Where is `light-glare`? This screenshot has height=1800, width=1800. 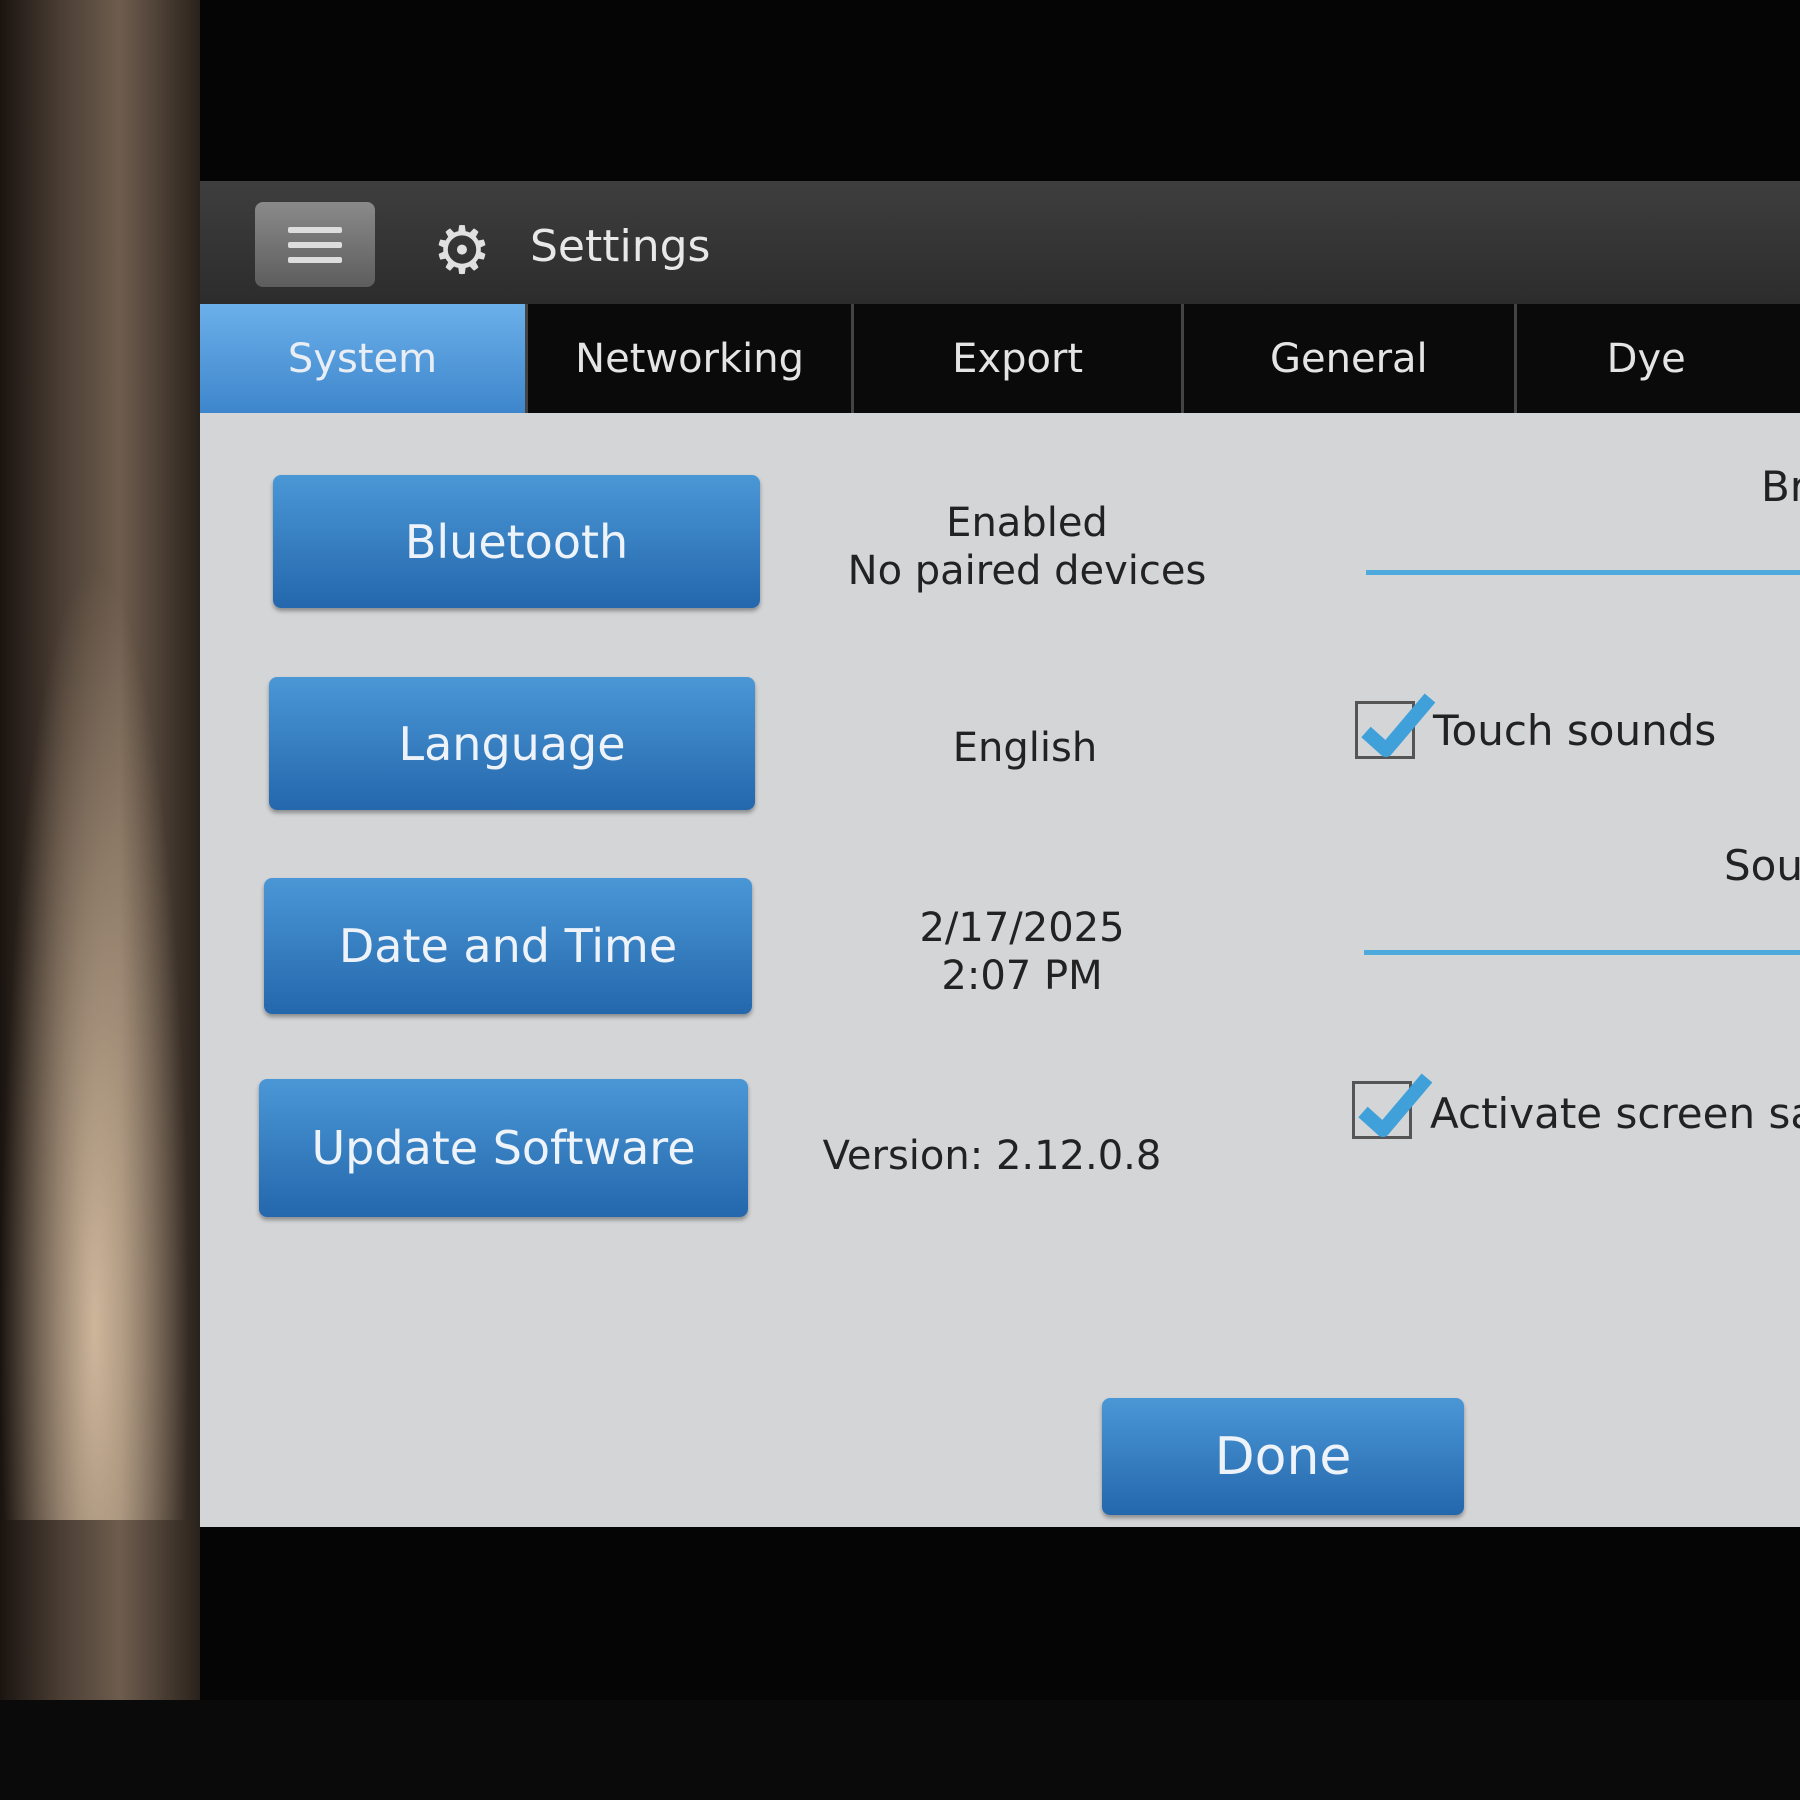 light-glare is located at coordinates (95, 1040).